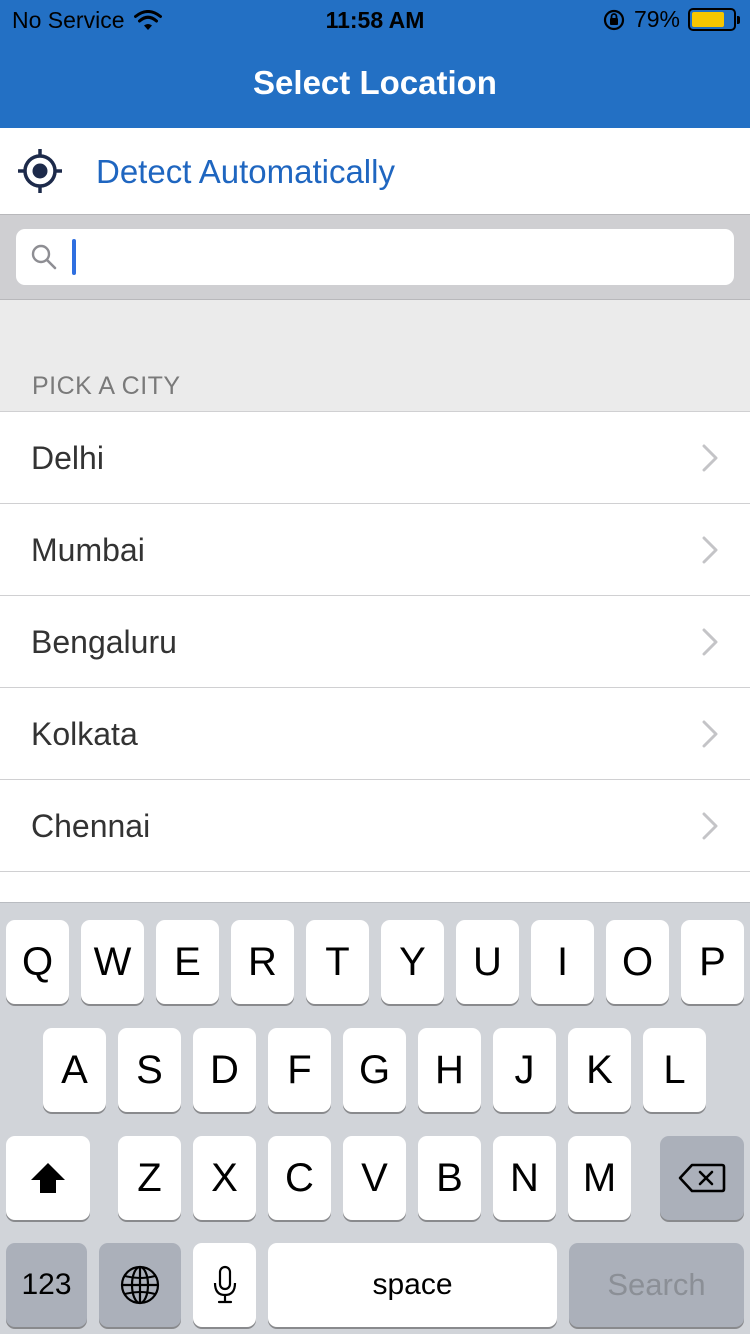  What do you see at coordinates (104, 642) in the screenshot?
I see `city-name: Bengaluru` at bounding box center [104, 642].